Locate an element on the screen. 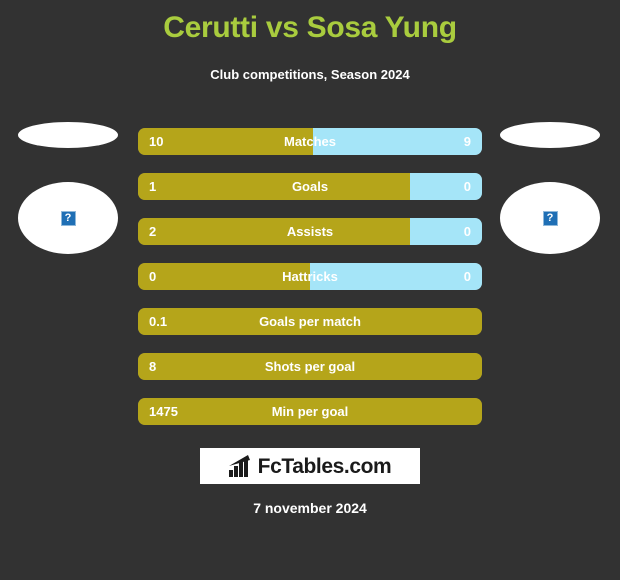 The image size is (620, 580). stat-label: Goals is located at coordinates (310, 186).